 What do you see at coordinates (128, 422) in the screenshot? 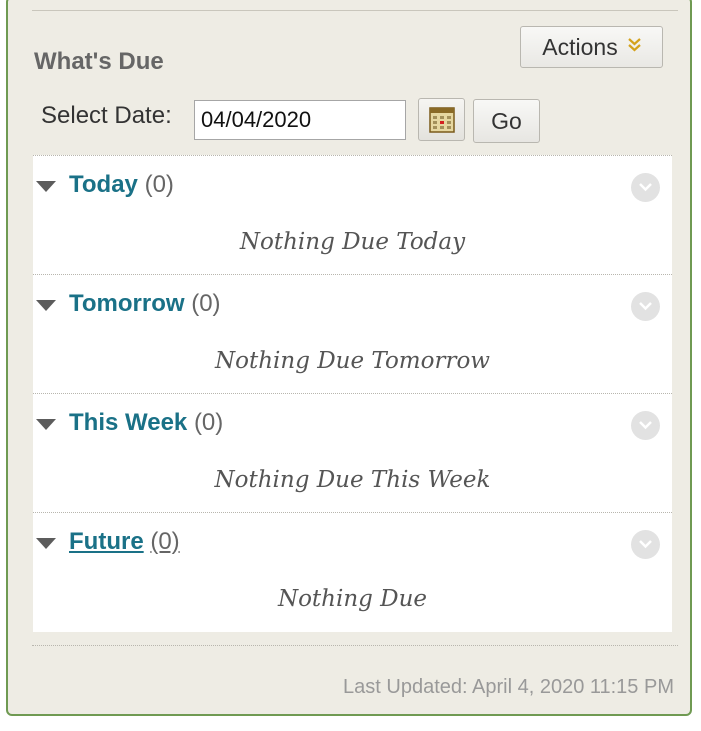
I see `section-title-this-week: This Week` at bounding box center [128, 422].